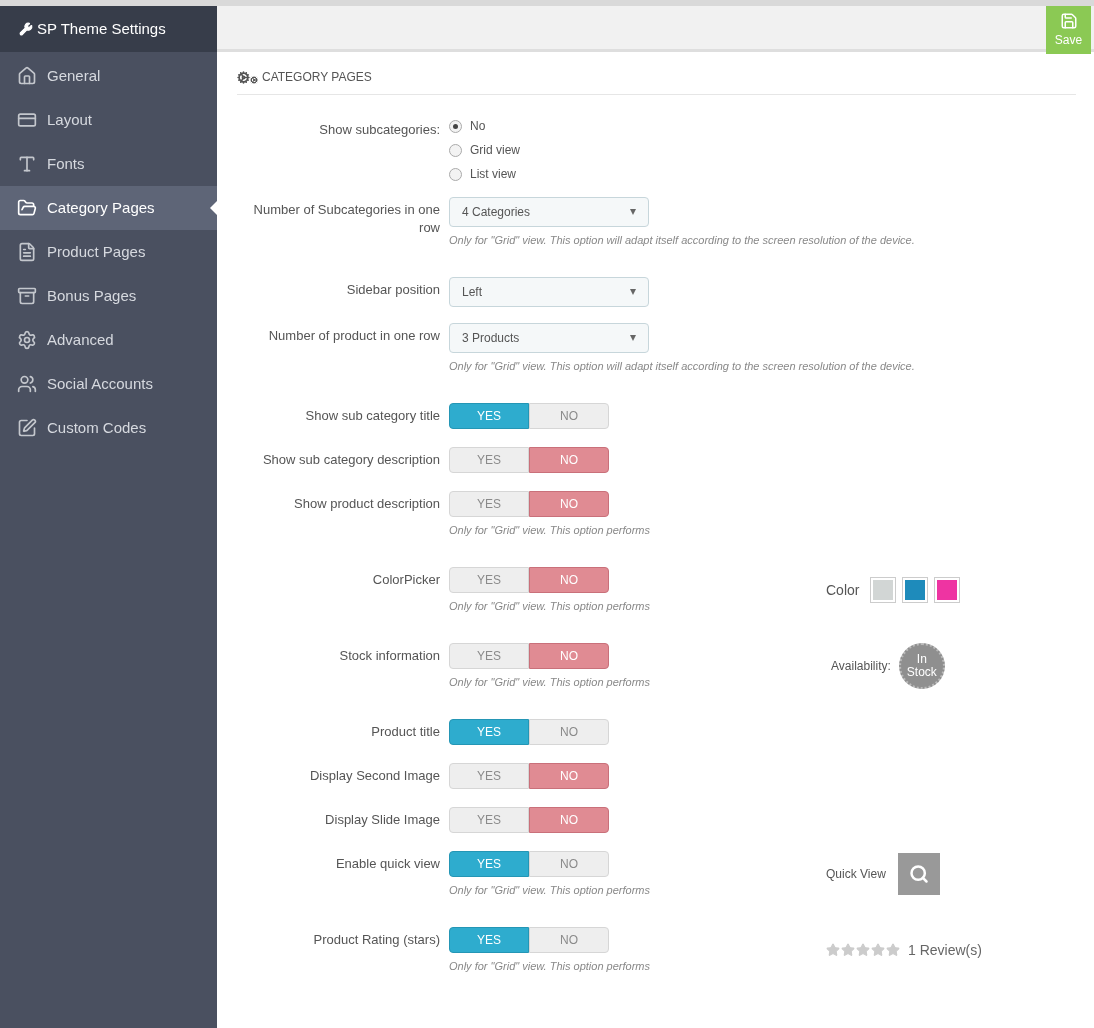  What do you see at coordinates (1068, 21) in the screenshot?
I see `save-icon` at bounding box center [1068, 21].